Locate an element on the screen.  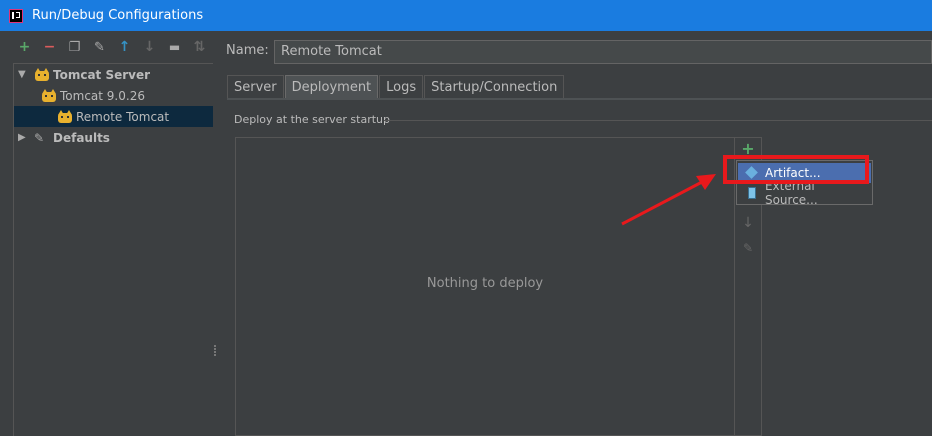
tree-item-label: Tomcat Server is located at coordinates (102, 74).